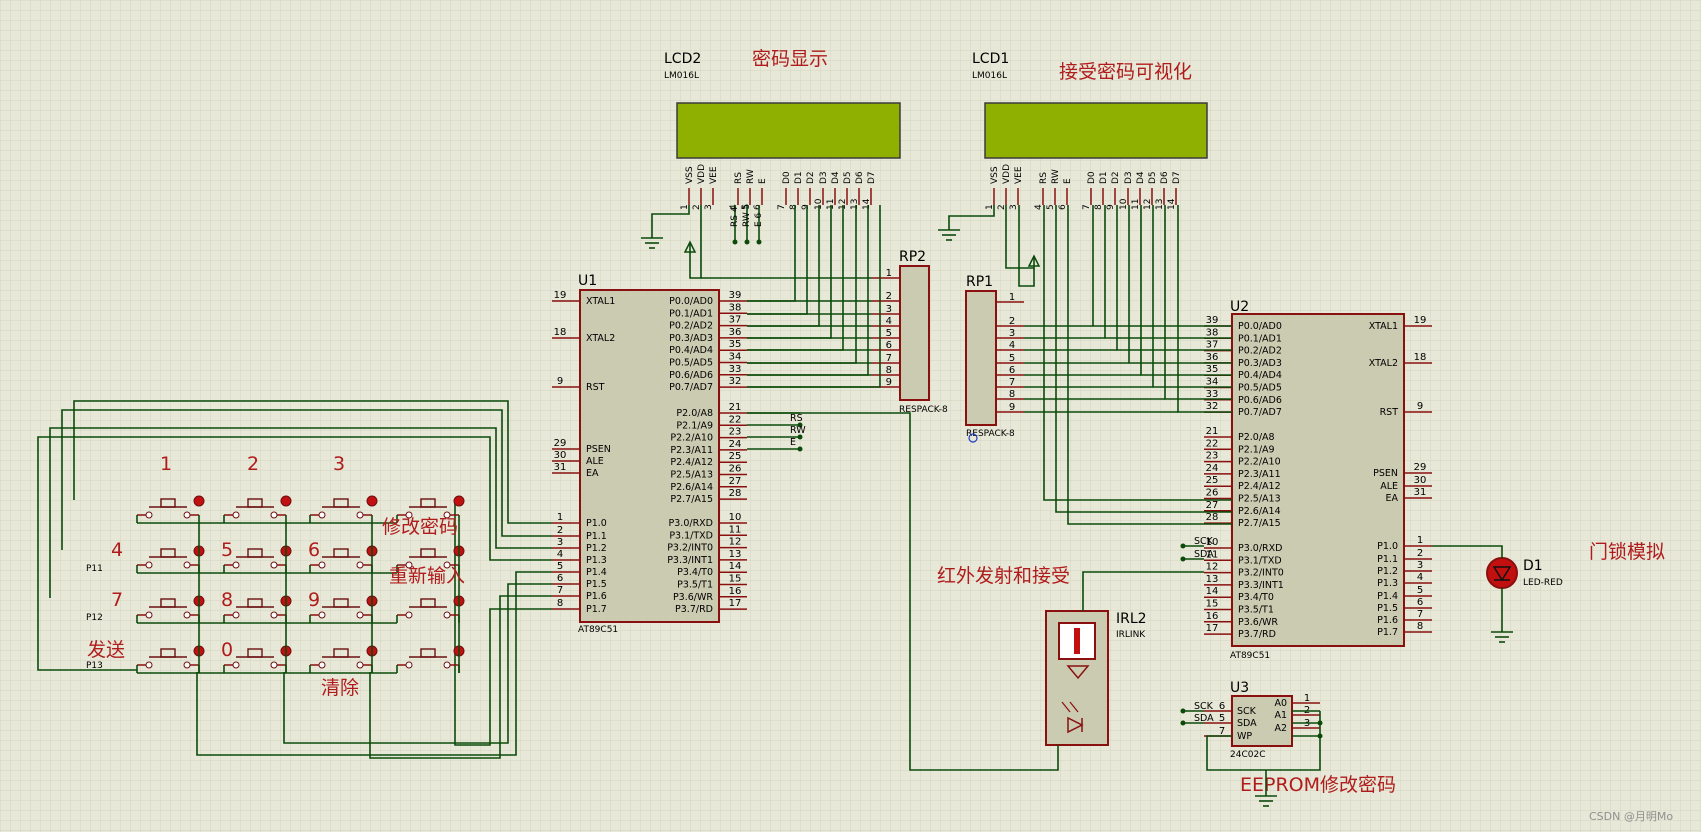  Describe the element at coordinates (739, 178) in the screenshot. I see `lcd2-pin-name-4: RS` at that location.